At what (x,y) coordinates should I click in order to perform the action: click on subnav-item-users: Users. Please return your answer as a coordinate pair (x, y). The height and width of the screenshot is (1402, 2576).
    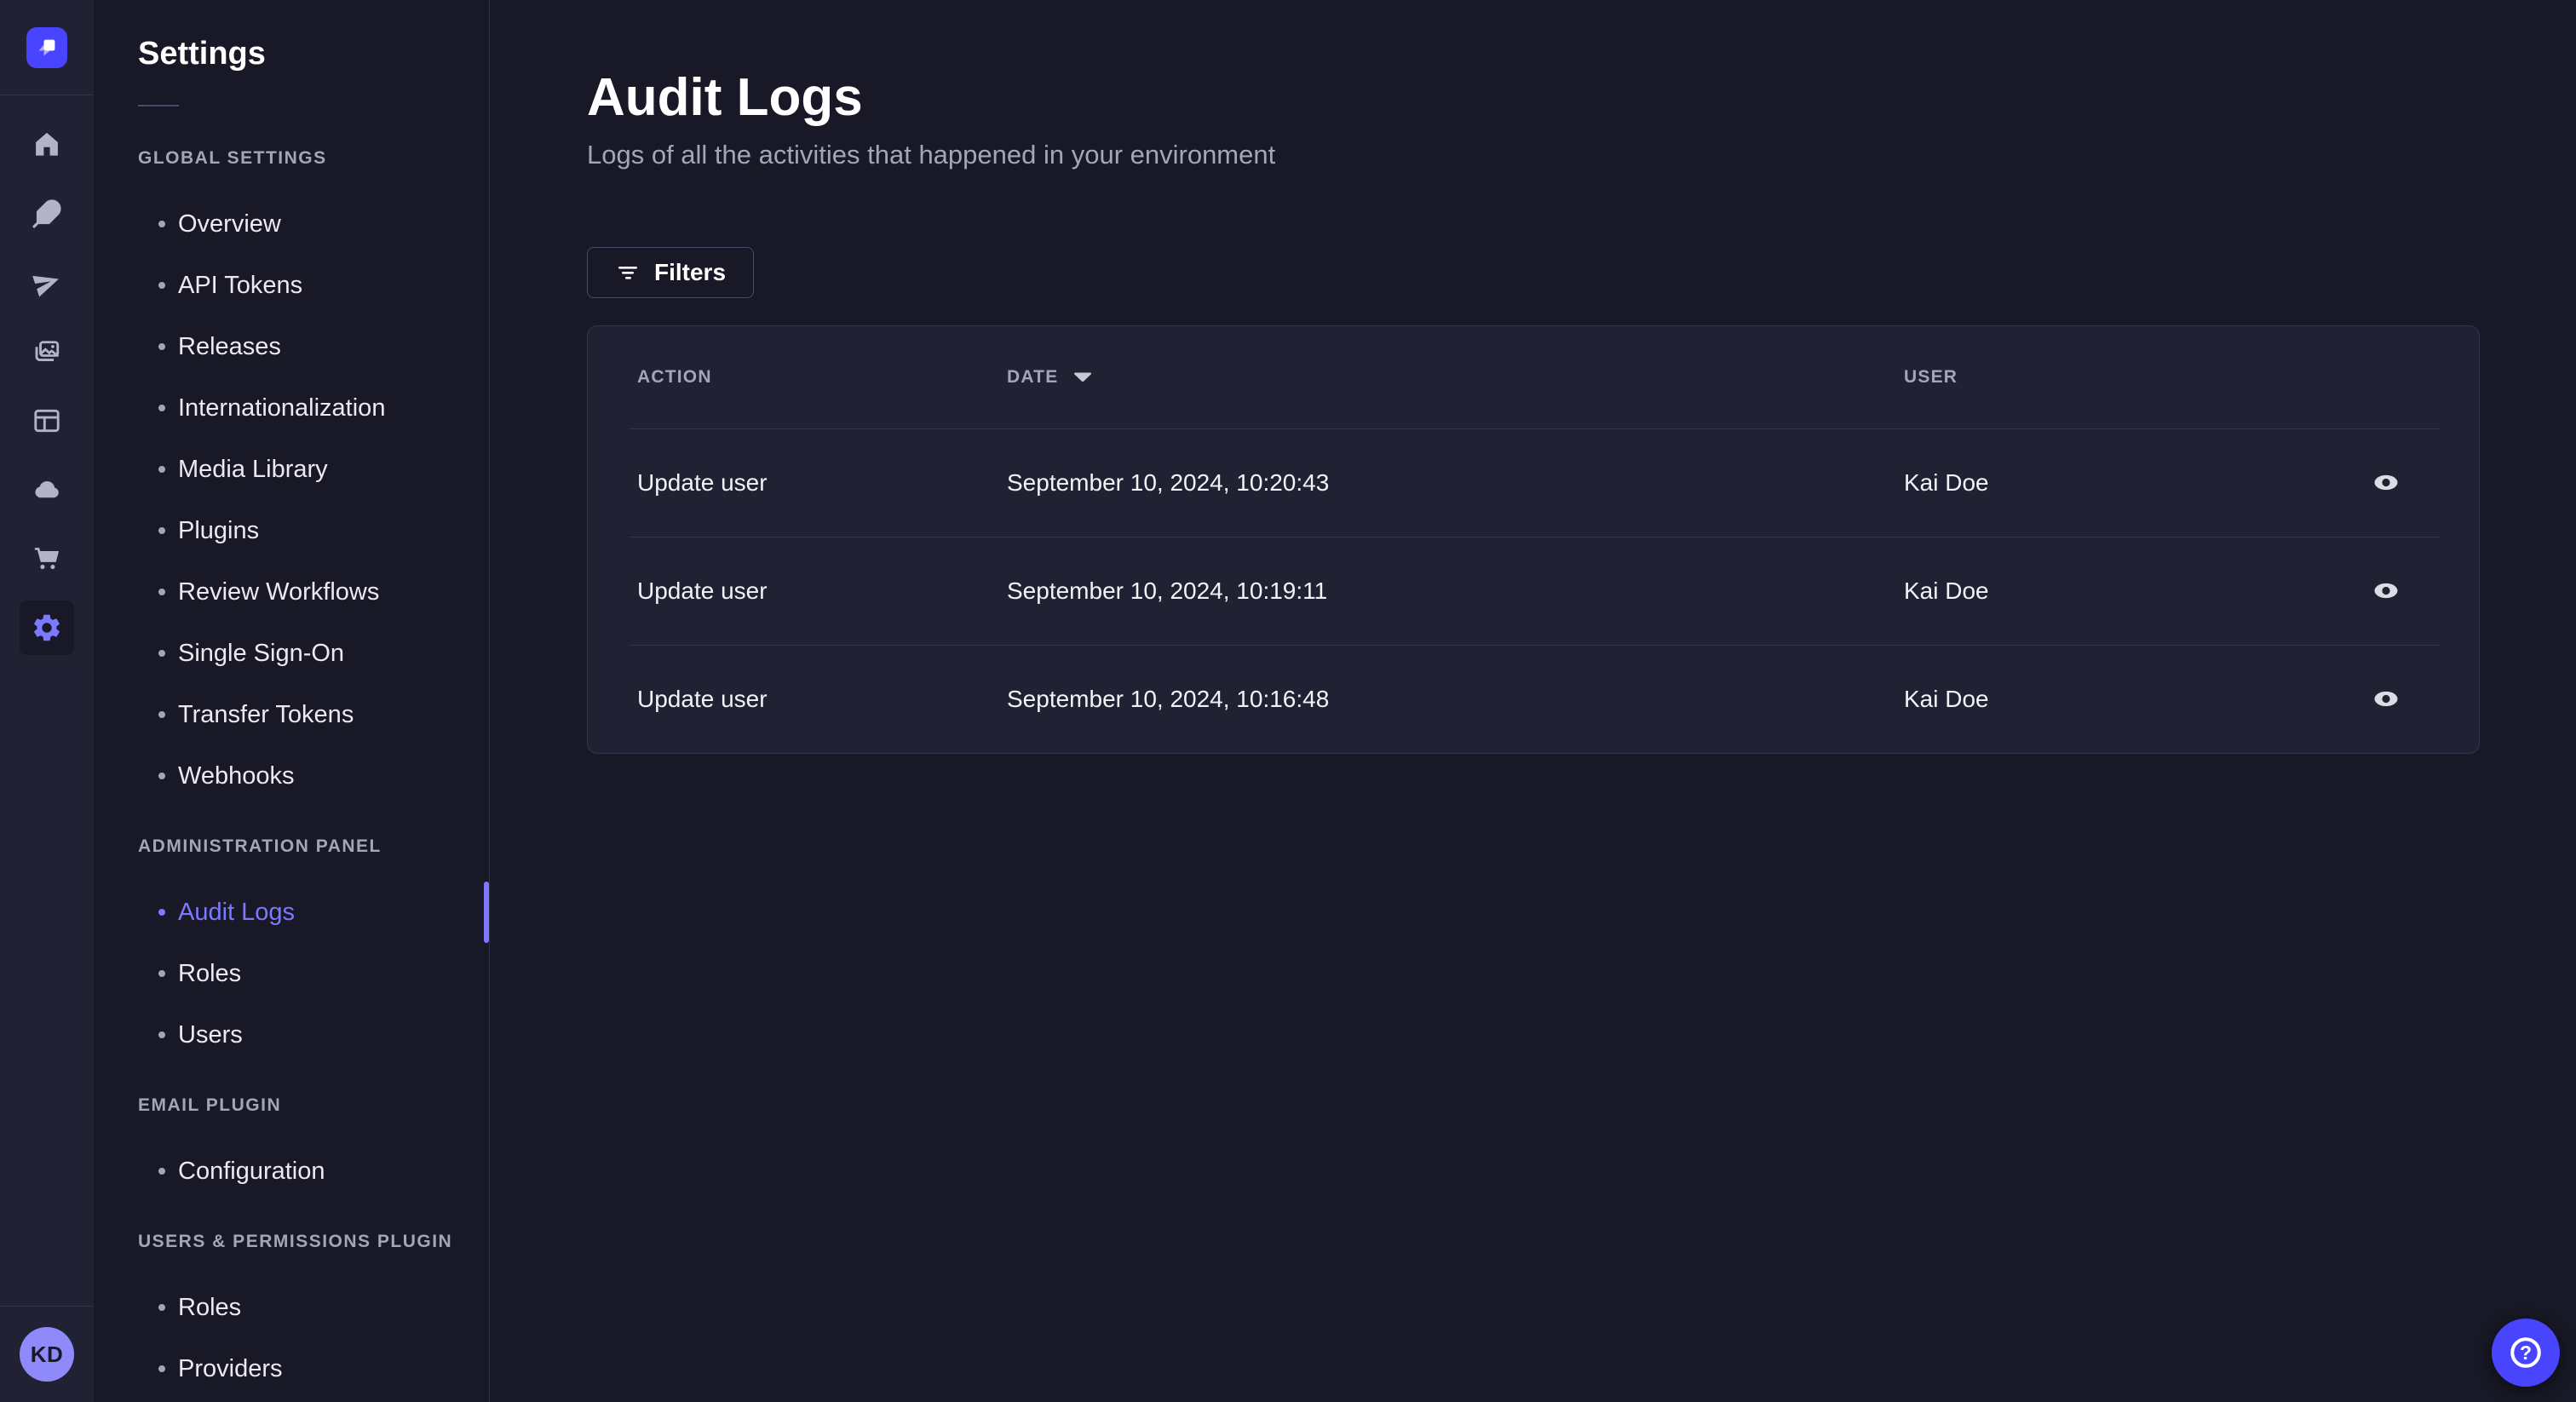
    Looking at the image, I should click on (313, 1035).